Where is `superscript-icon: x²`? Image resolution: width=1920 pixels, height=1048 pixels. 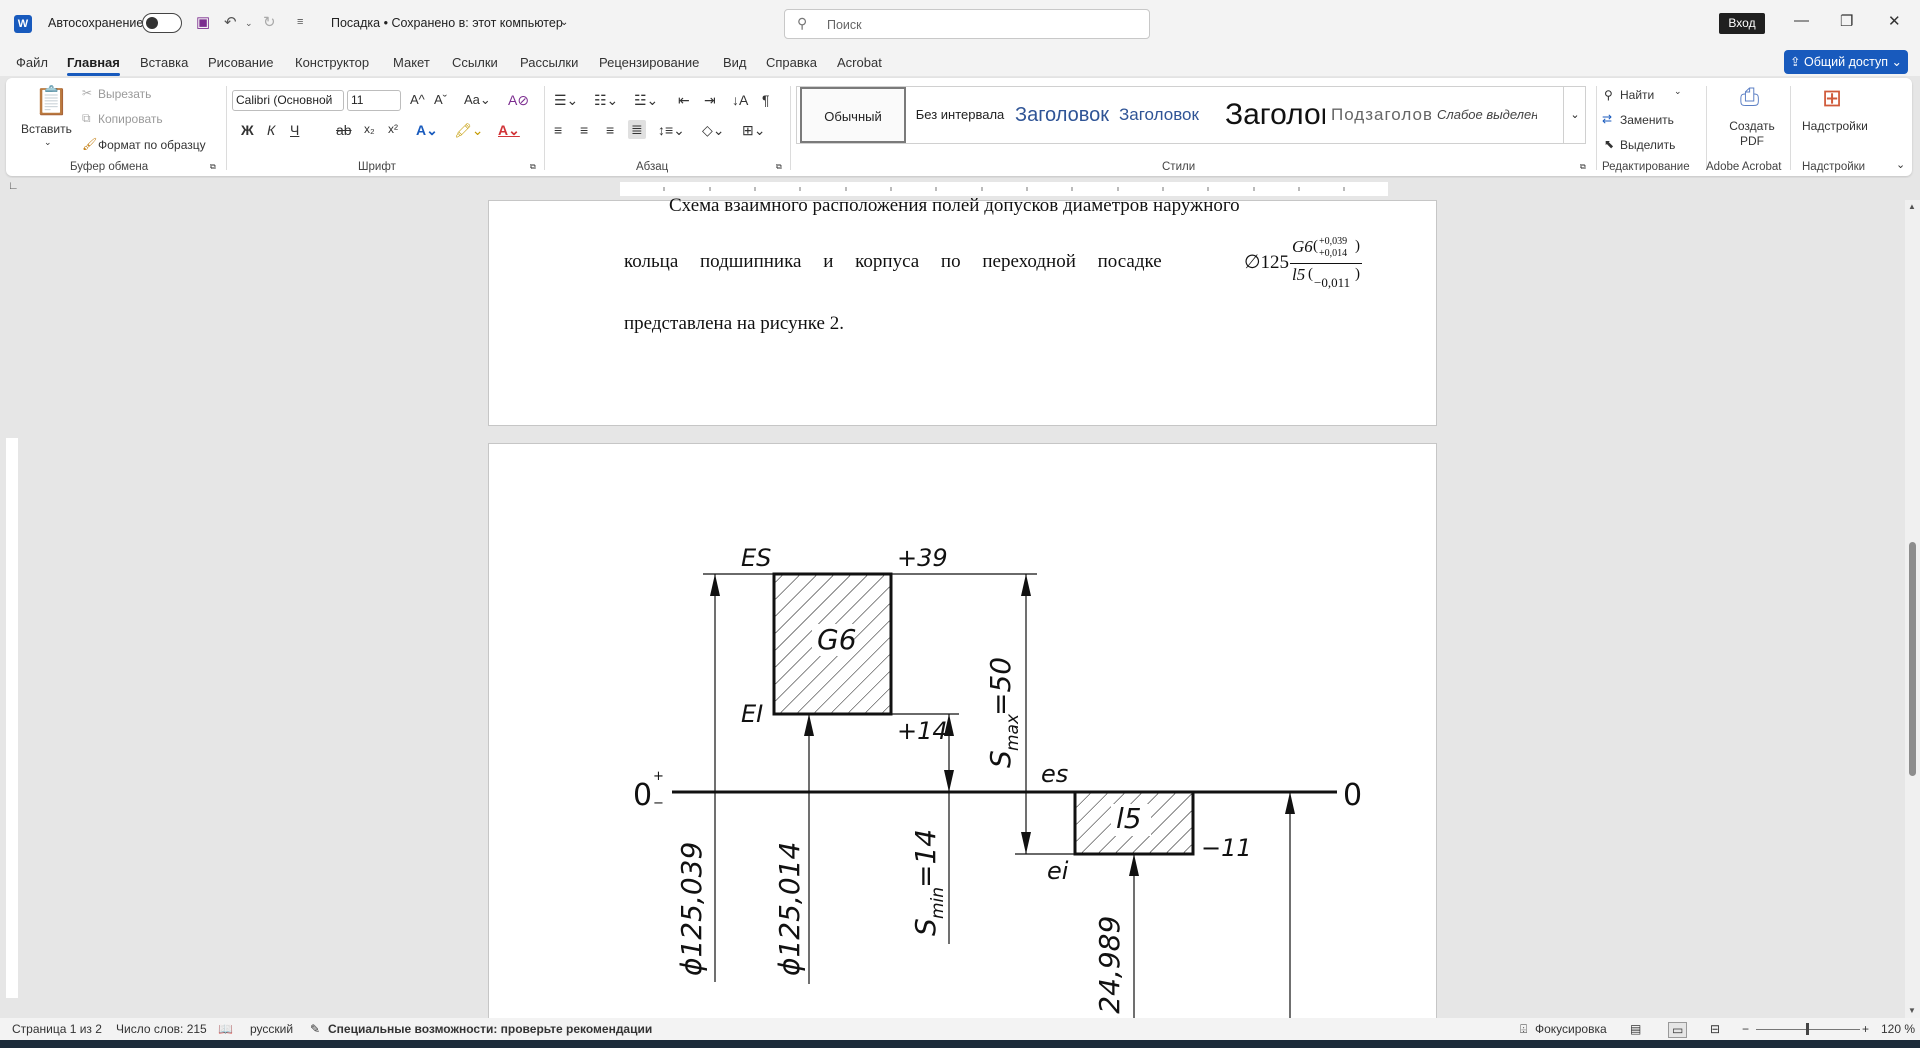
superscript-icon: x² is located at coordinates (393, 129).